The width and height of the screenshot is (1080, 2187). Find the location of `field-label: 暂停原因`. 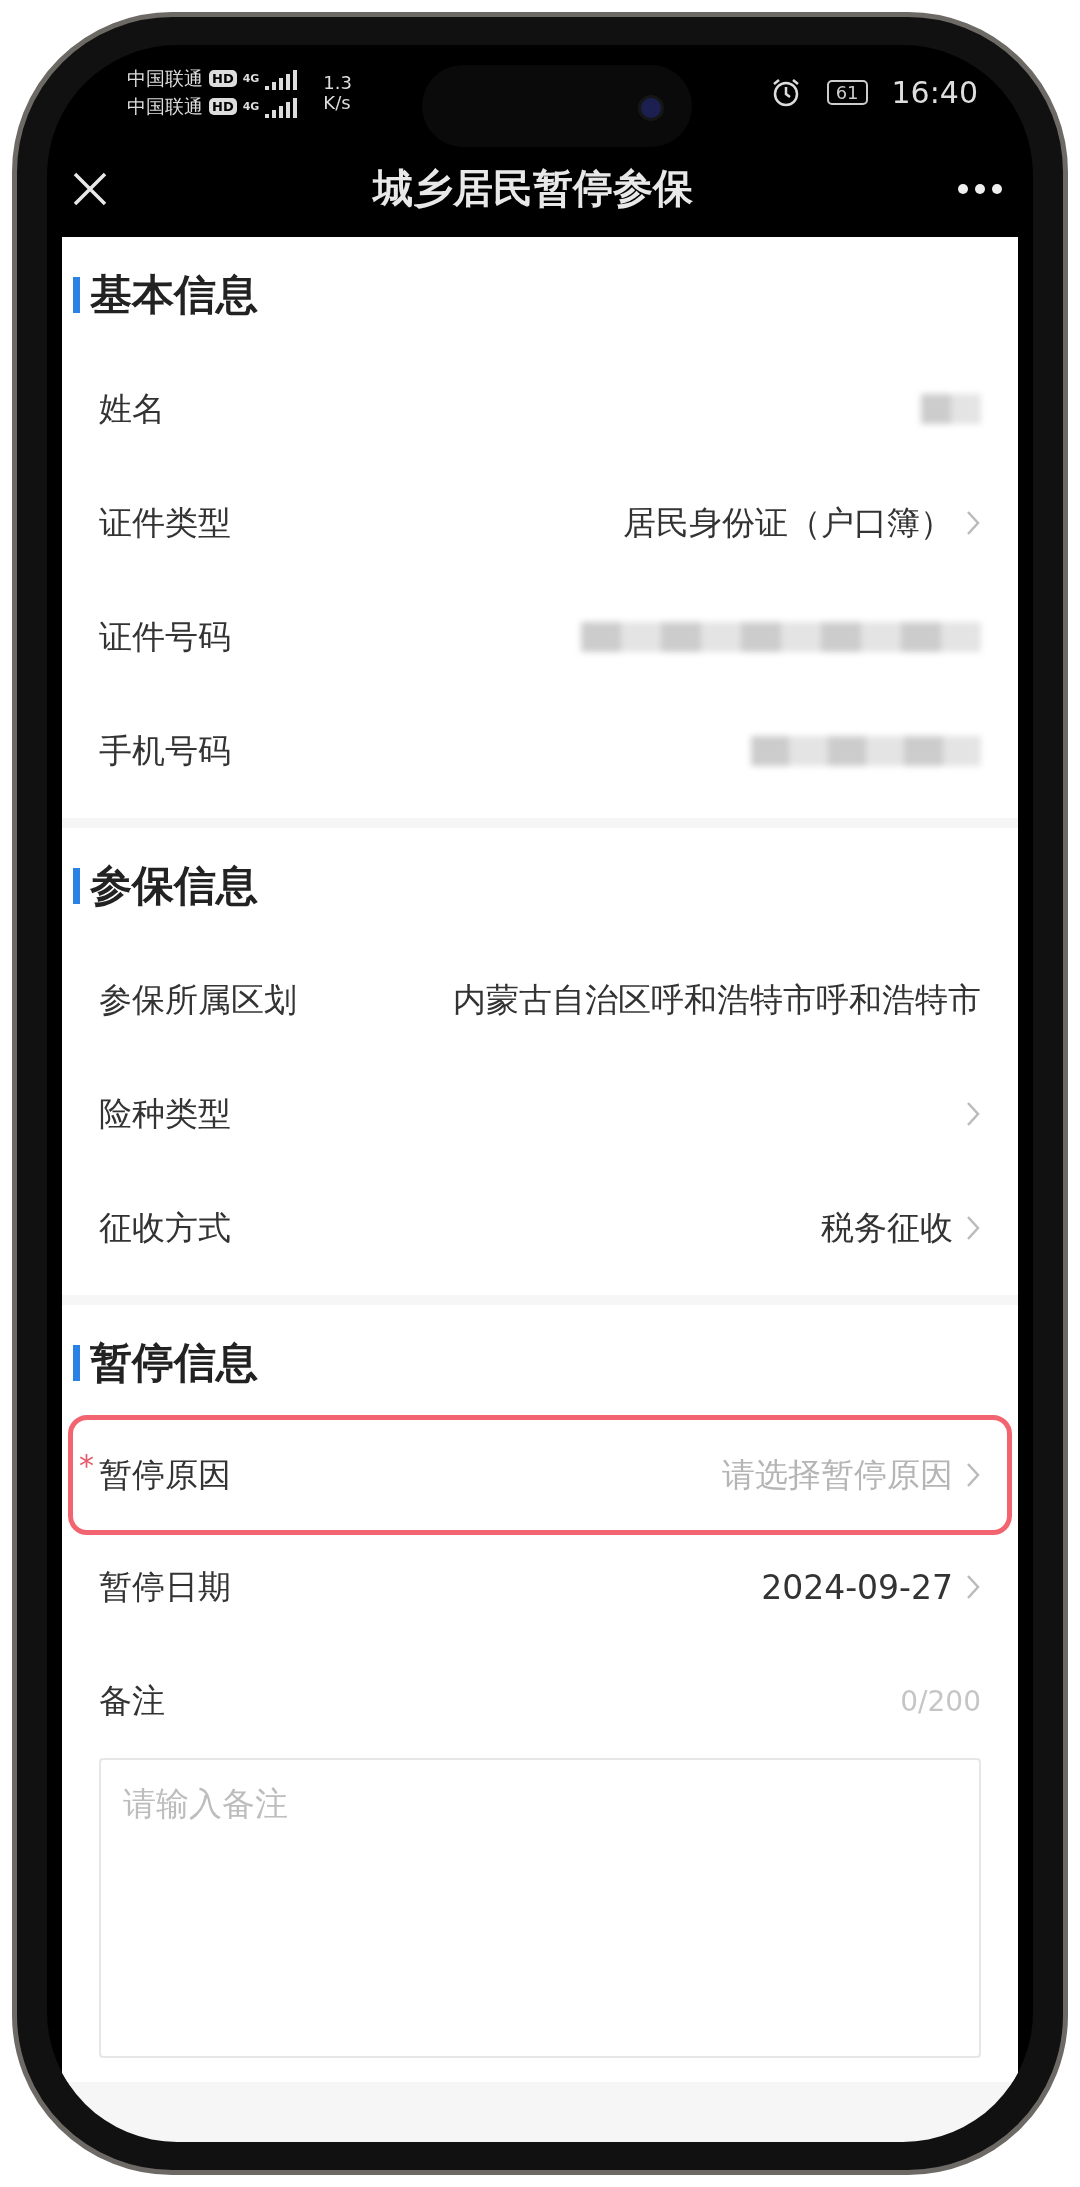

field-label: 暂停原因 is located at coordinates (165, 1474).